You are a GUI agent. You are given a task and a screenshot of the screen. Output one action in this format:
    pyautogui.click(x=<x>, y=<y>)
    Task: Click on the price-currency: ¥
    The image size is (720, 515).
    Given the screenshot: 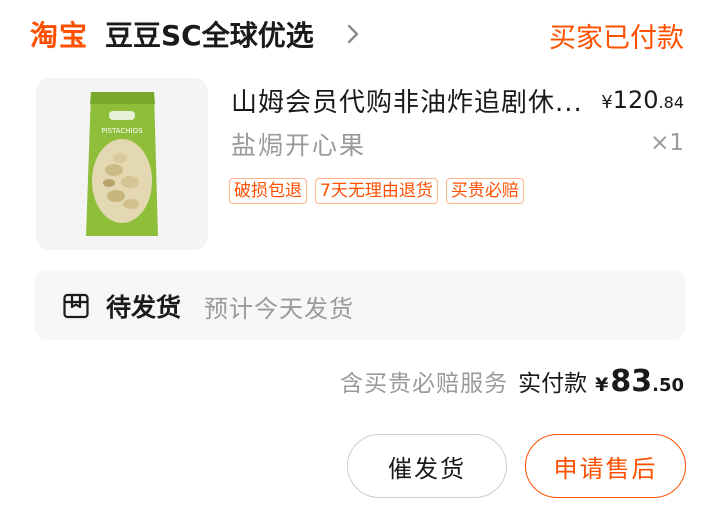 What is the action you would take?
    pyautogui.click(x=607, y=102)
    